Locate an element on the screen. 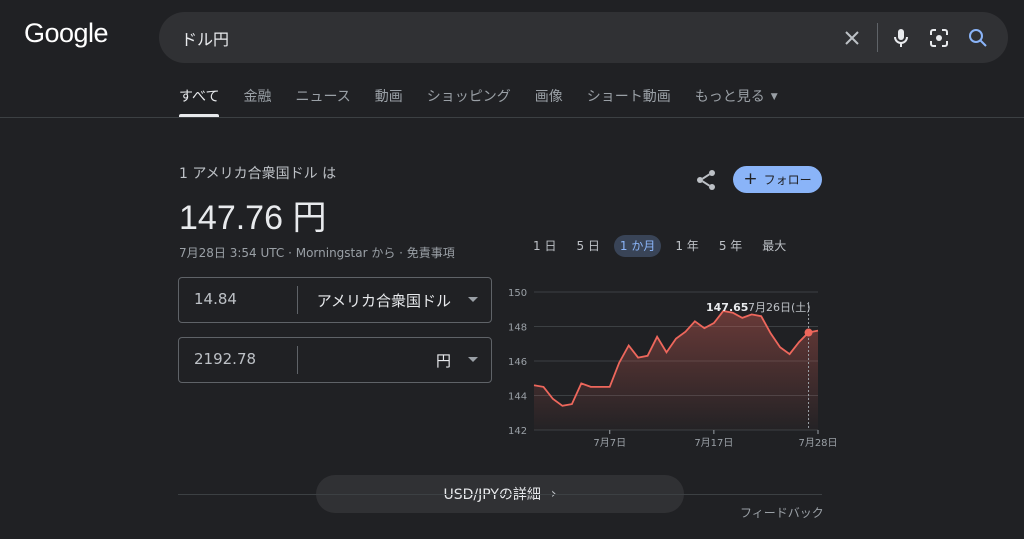 The width and height of the screenshot is (1024, 539). tooltip-date: 7月26日(土) is located at coordinates (779, 307).